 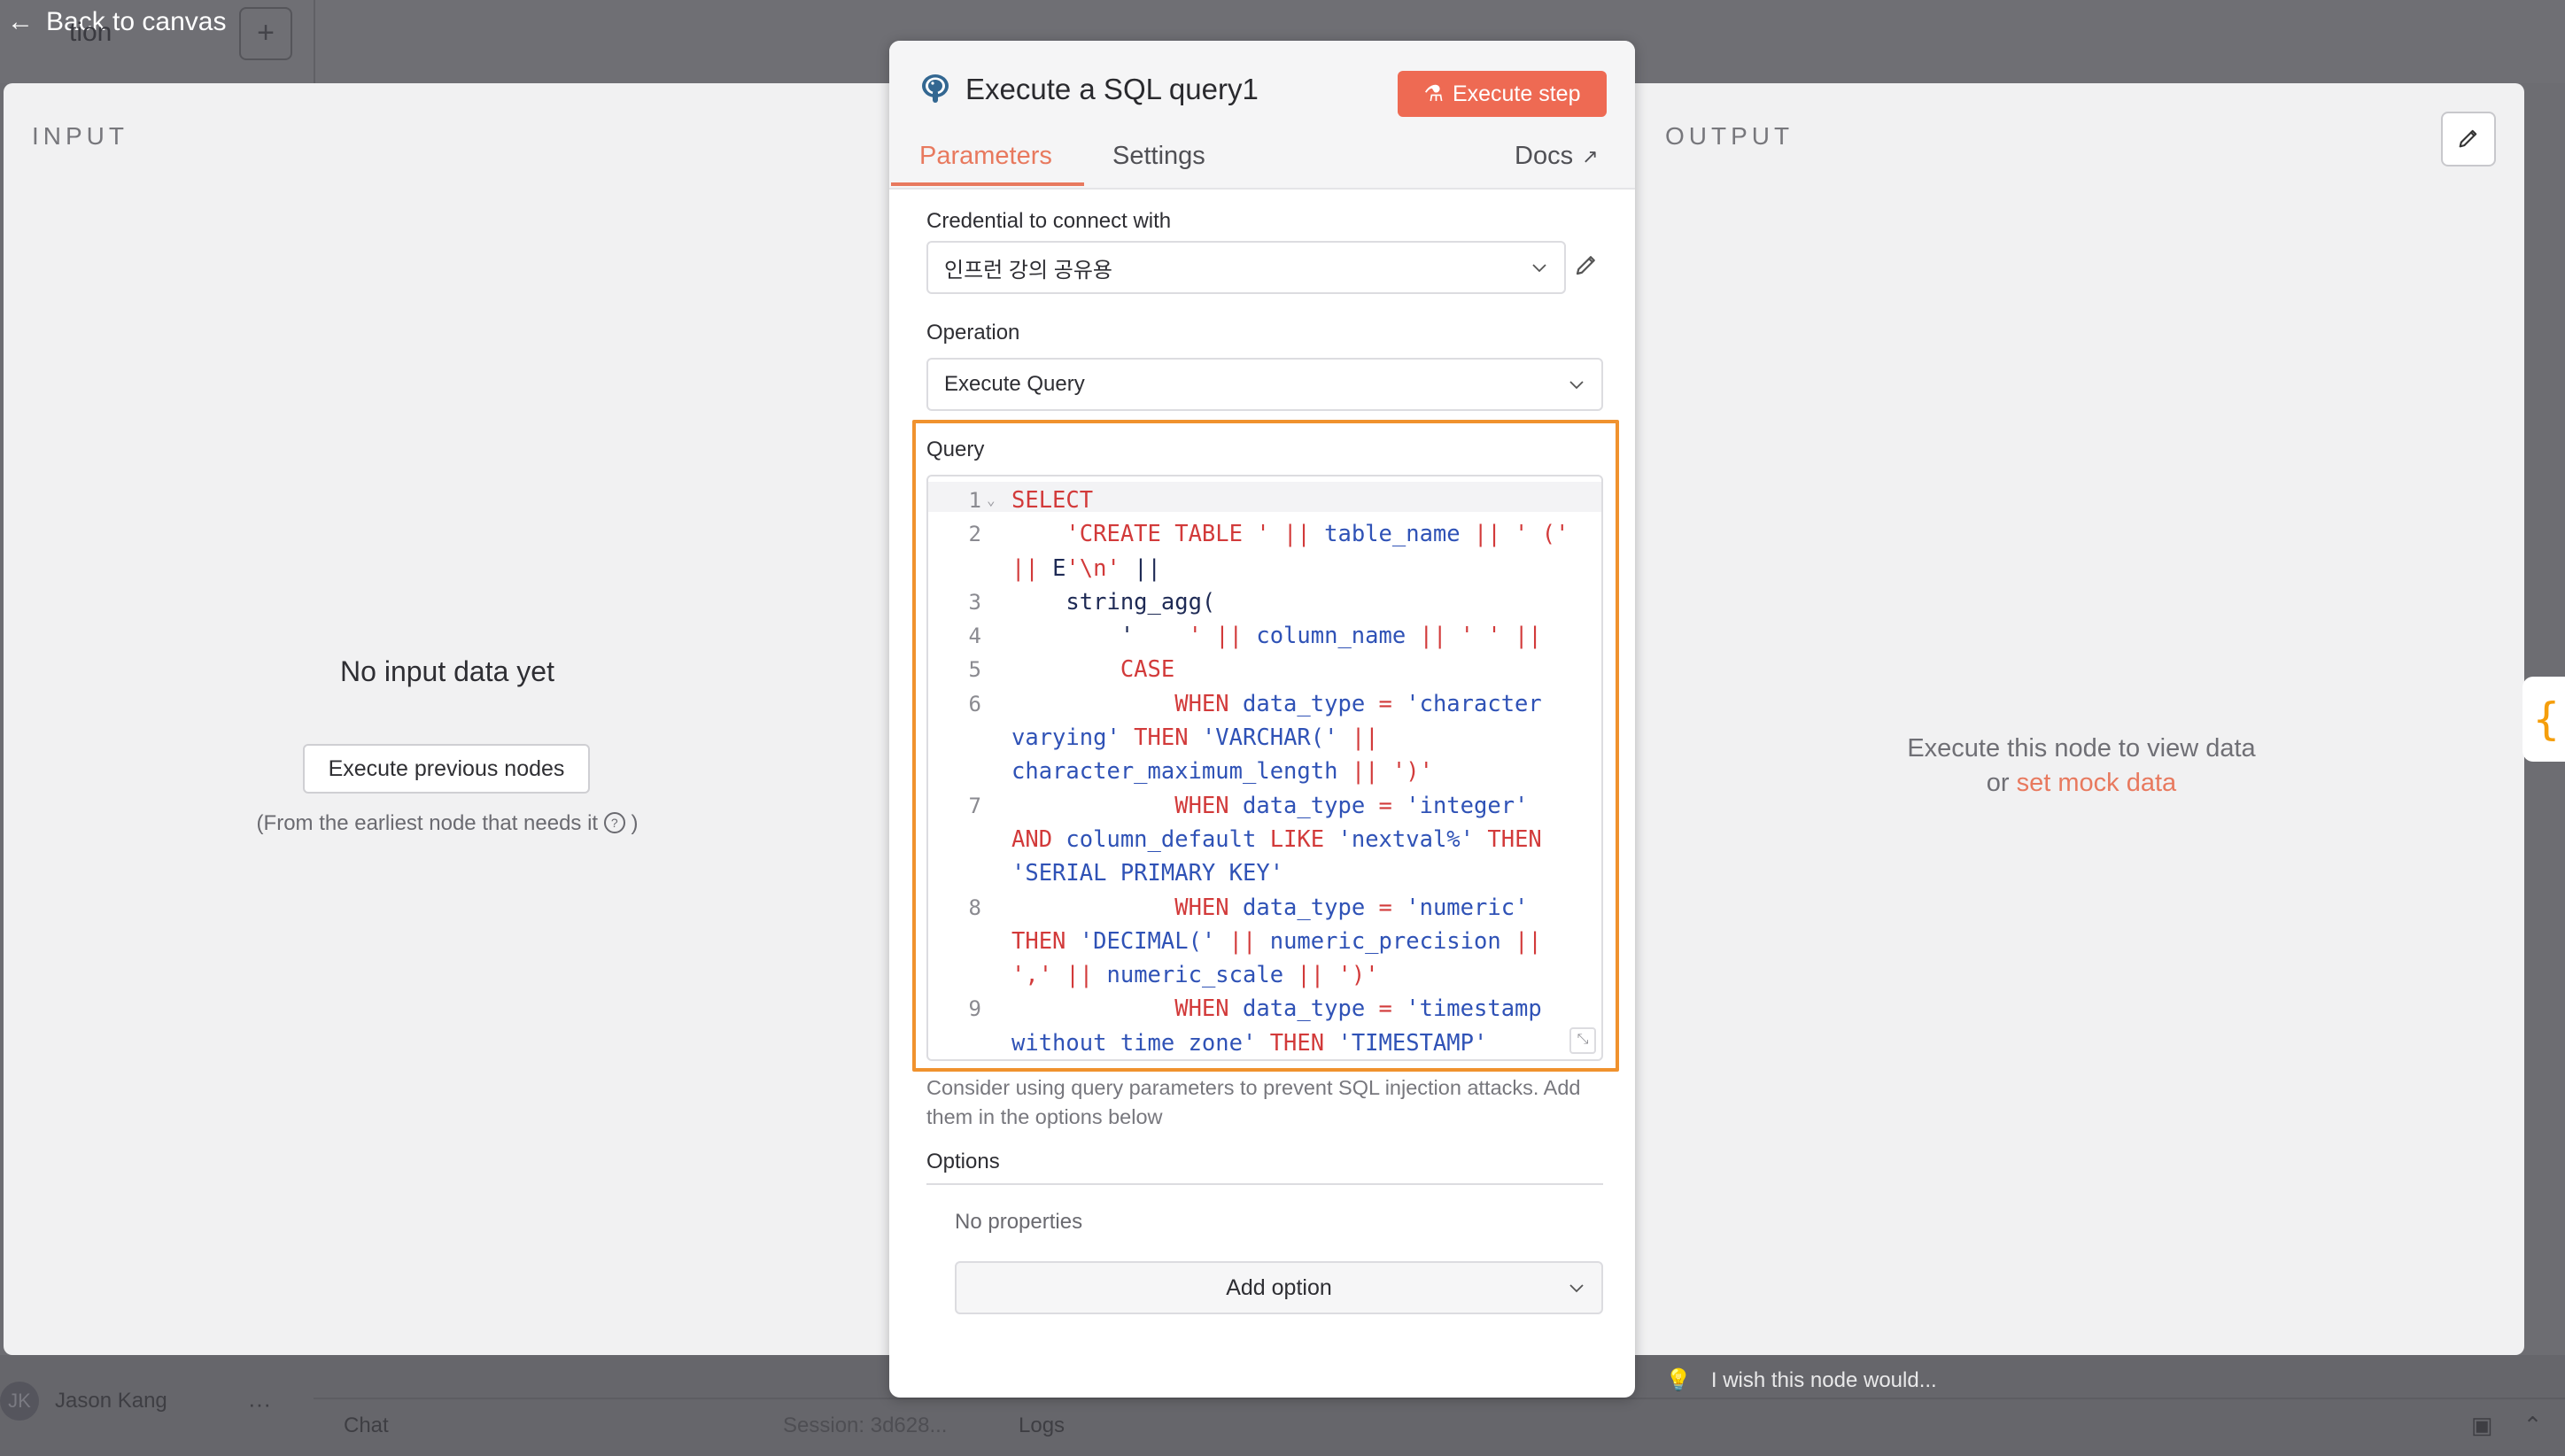 What do you see at coordinates (1052, 500) in the screenshot?
I see `code-token: SELECT` at bounding box center [1052, 500].